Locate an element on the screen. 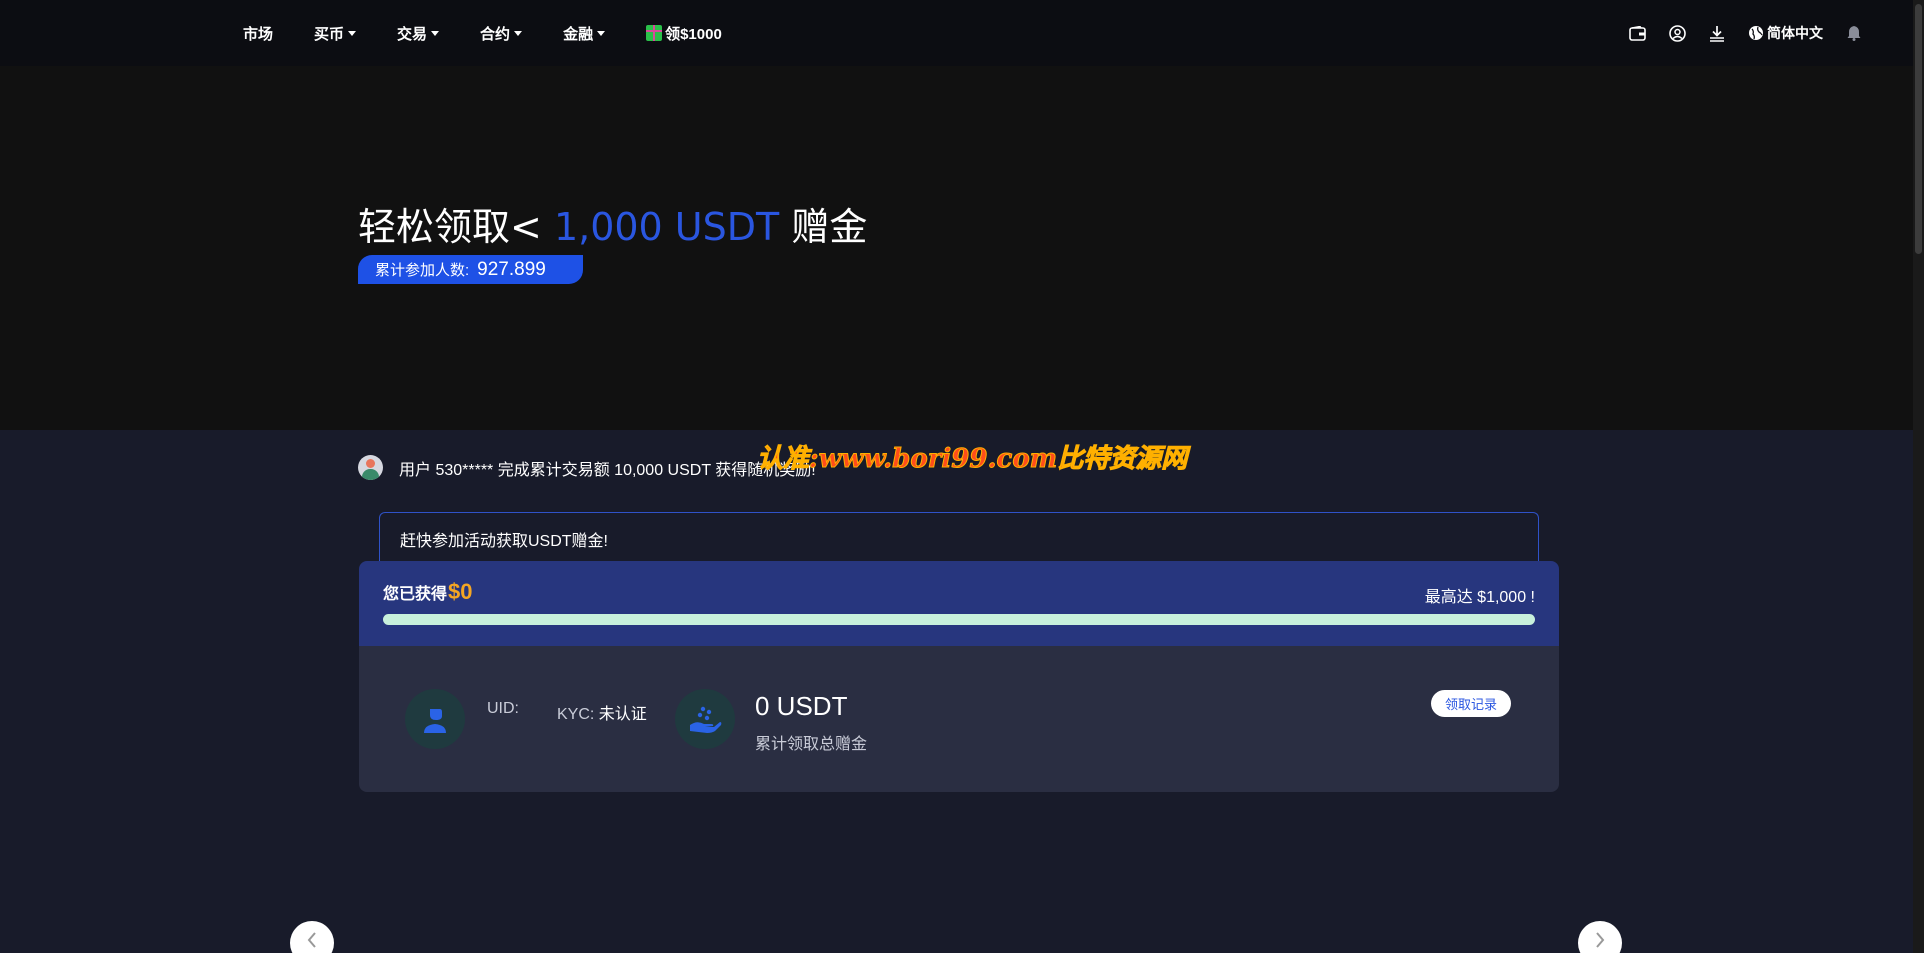 The image size is (1924, 953). notice-banner: 赶快参加活动获取USDT赠金! is located at coordinates (959, 537).